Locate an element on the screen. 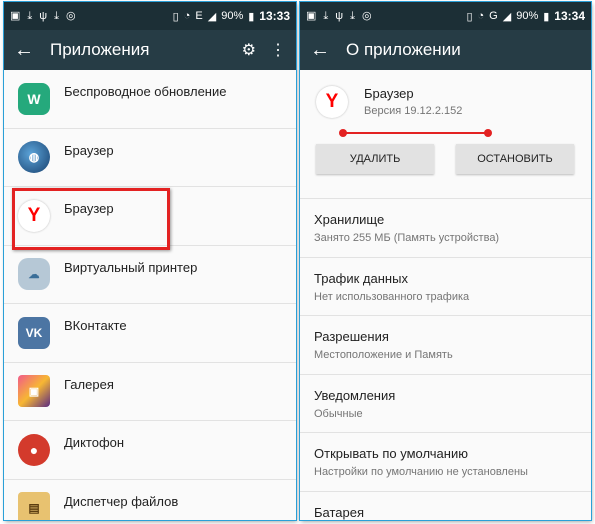  setting-subtitle: Местоположение и Память is located at coordinates (383, 355).